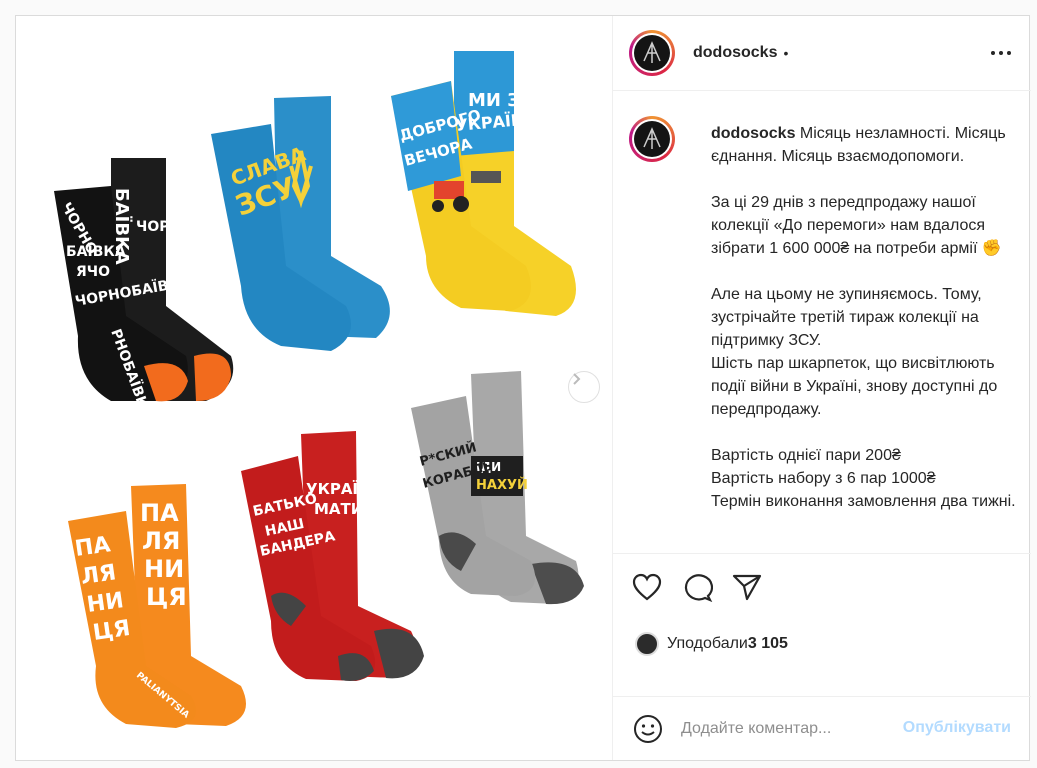 This screenshot has height=768, width=1037. I want to click on orange-socks: ПА ЛЯ НИ ЦЯ ПА ЛЯ НИ ЦЯ PALIANYTSIA, so click(157, 606).